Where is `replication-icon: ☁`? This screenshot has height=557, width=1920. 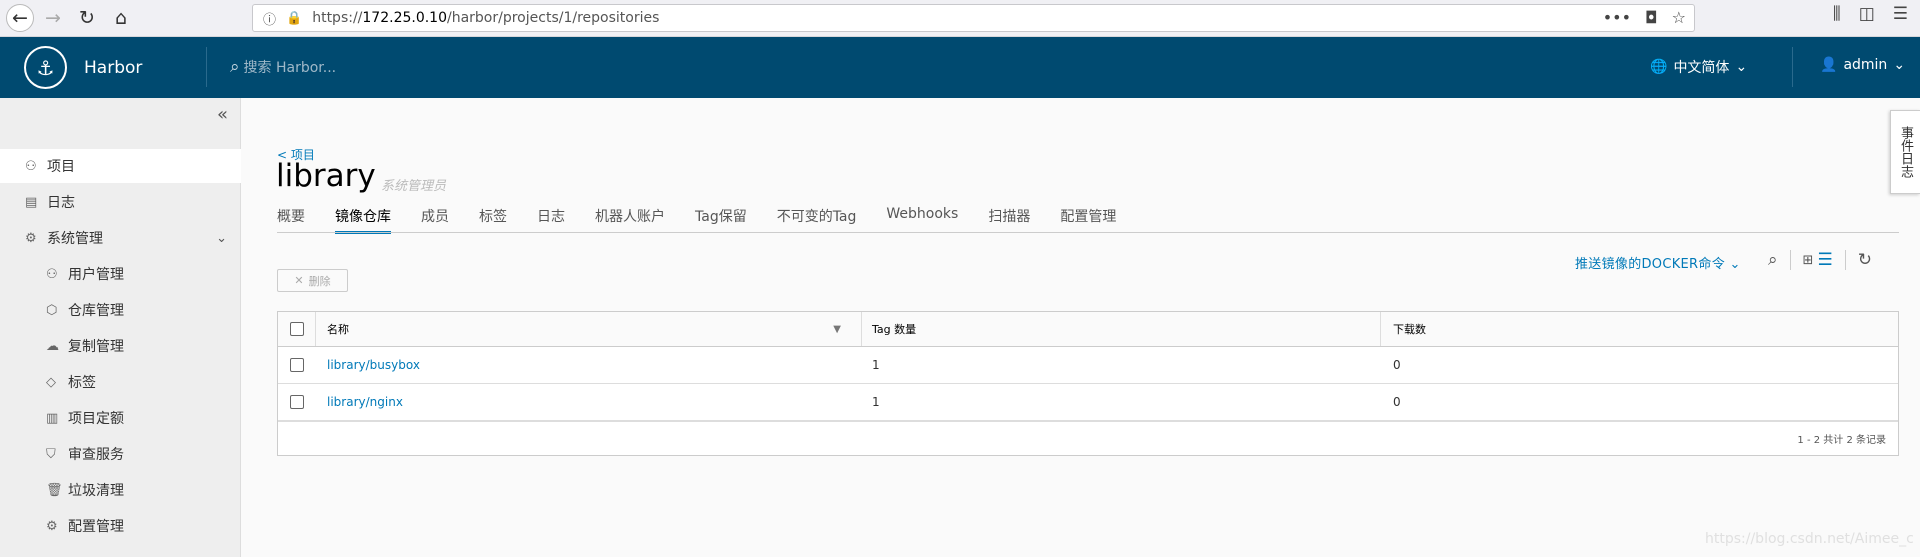
replication-icon: ☁ is located at coordinates (52, 346).